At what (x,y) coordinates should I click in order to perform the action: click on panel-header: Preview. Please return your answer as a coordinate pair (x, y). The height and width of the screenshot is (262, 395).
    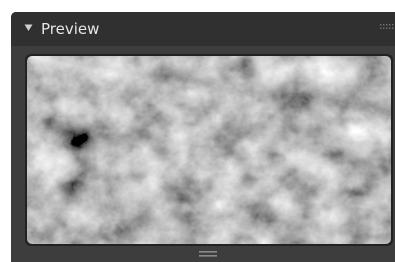
    Looking at the image, I should click on (203, 29).